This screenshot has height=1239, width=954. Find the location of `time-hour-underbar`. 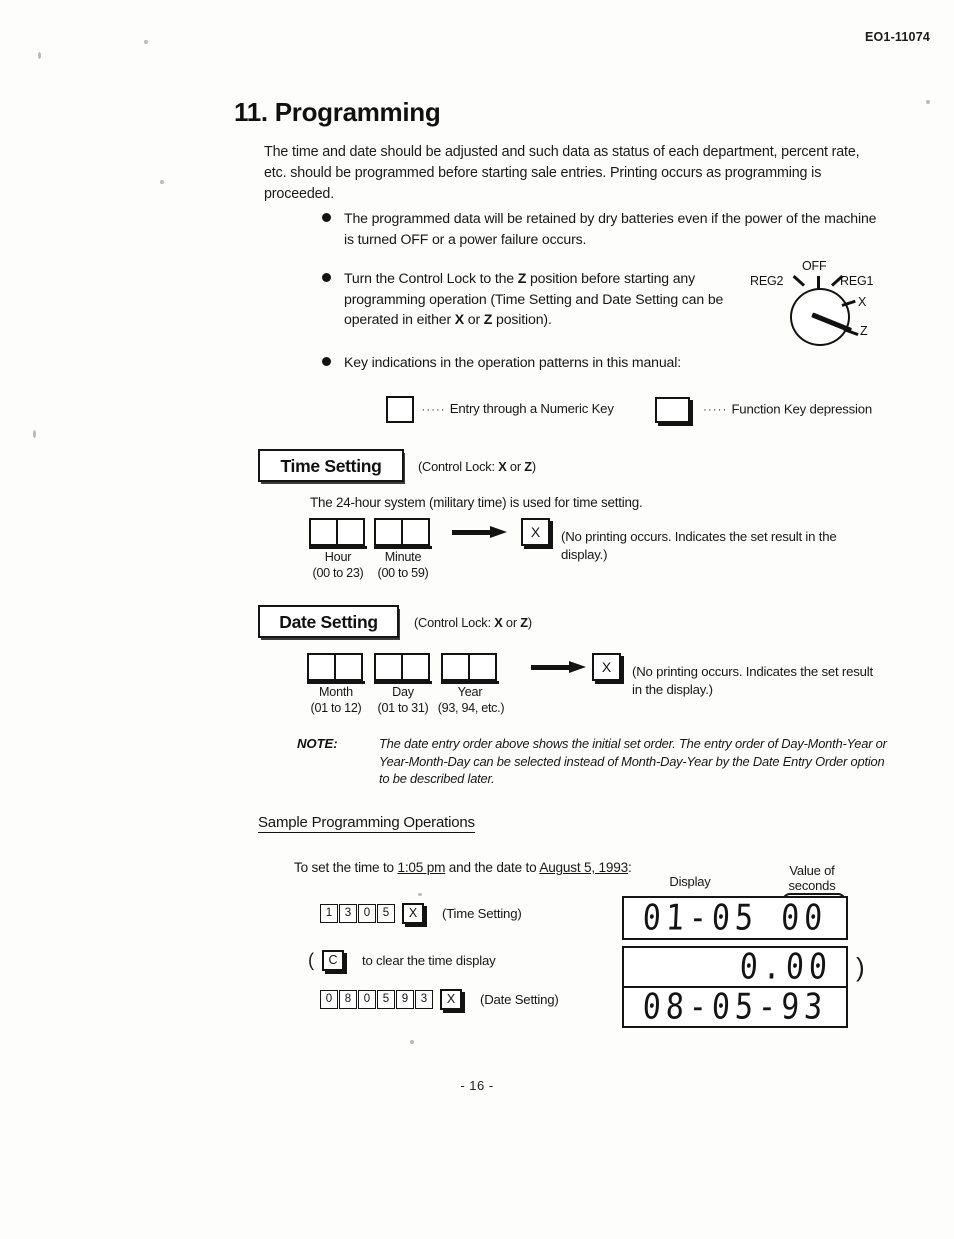

time-hour-underbar is located at coordinates (338, 547).